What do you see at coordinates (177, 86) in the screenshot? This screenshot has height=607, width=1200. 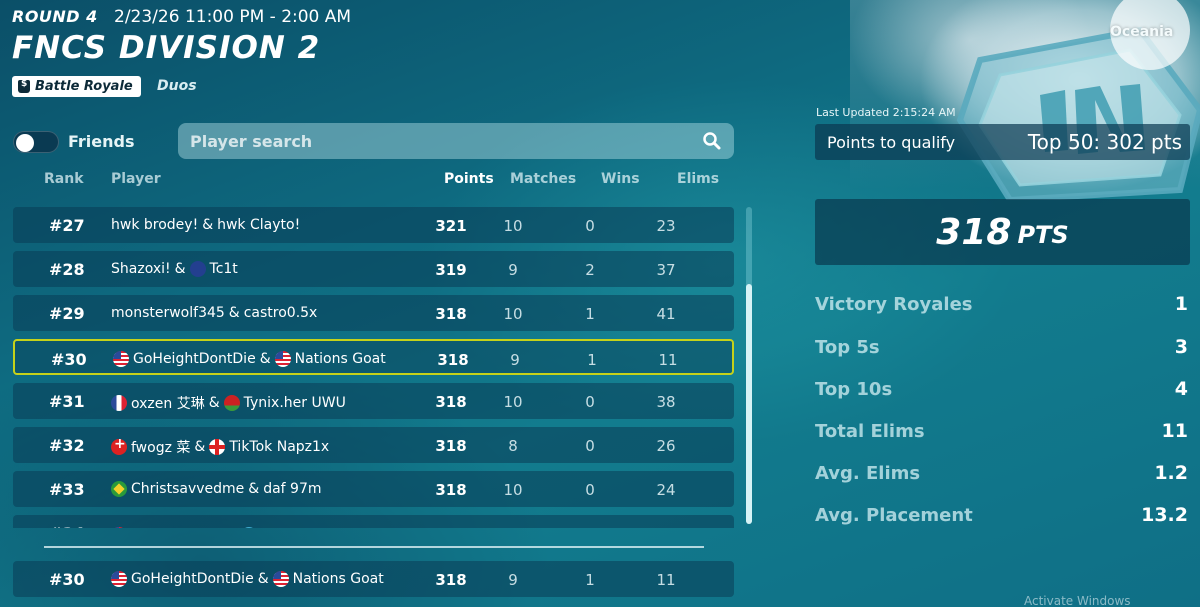 I see `team-type-label: Duos` at bounding box center [177, 86].